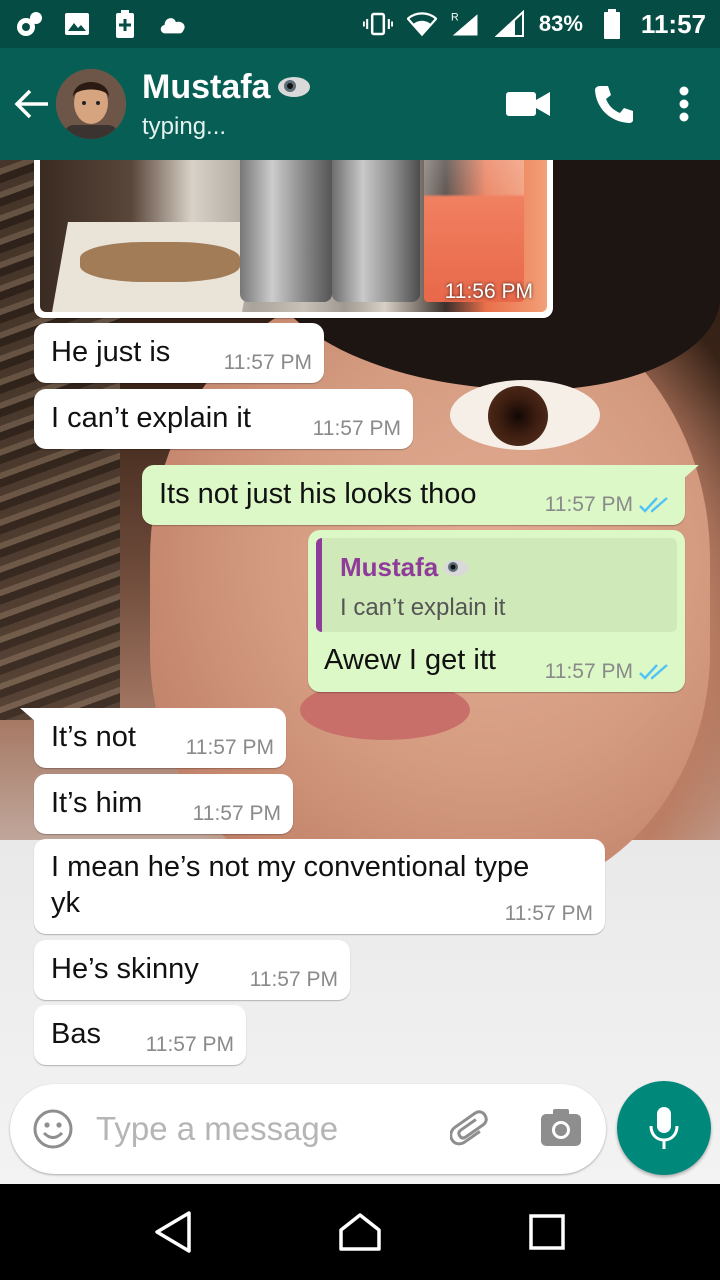  I want to click on camera-button, so click(561, 1130).